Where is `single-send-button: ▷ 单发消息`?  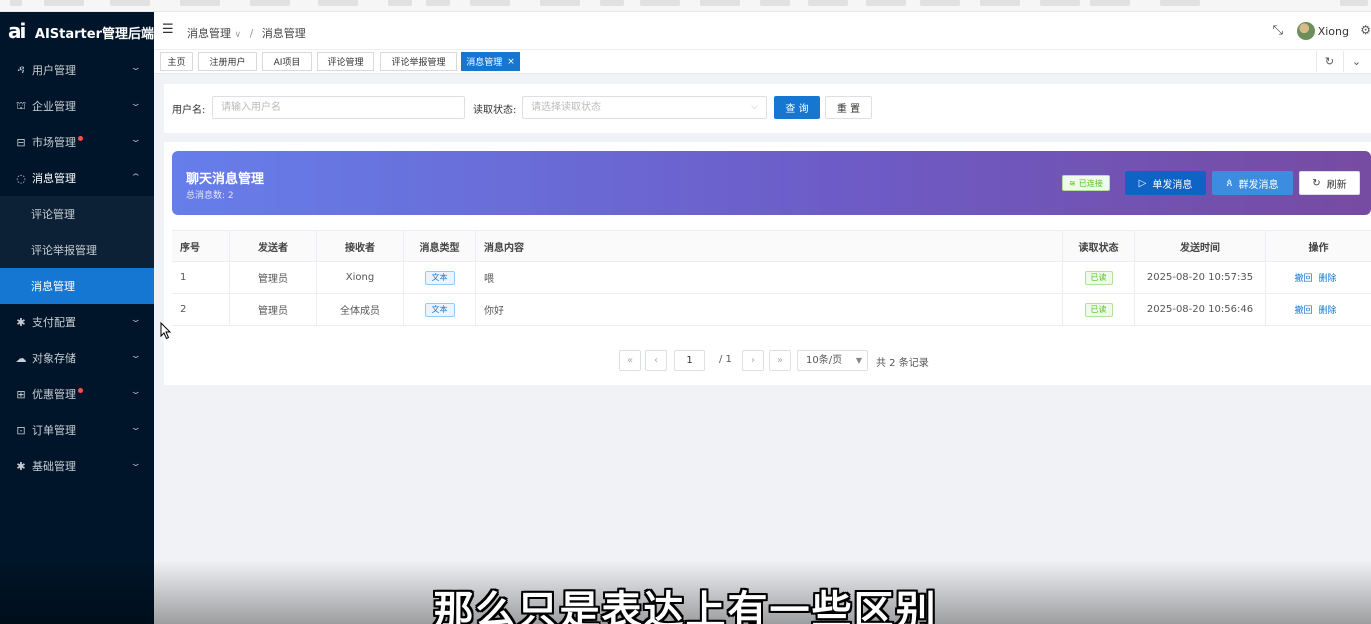 single-send-button: ▷ 单发消息 is located at coordinates (1165, 183).